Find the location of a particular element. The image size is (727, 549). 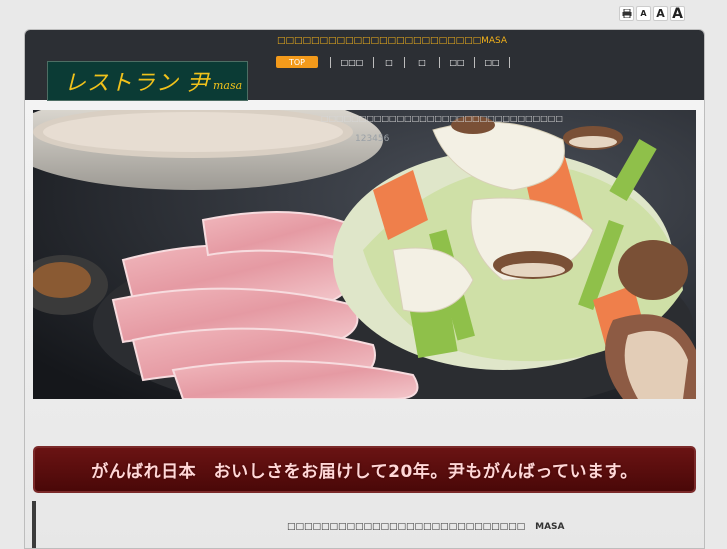

promo-banner-text: がんばれ日本 おいしさをお届けして20年。尹もがんばっています。 is located at coordinates (364, 472).